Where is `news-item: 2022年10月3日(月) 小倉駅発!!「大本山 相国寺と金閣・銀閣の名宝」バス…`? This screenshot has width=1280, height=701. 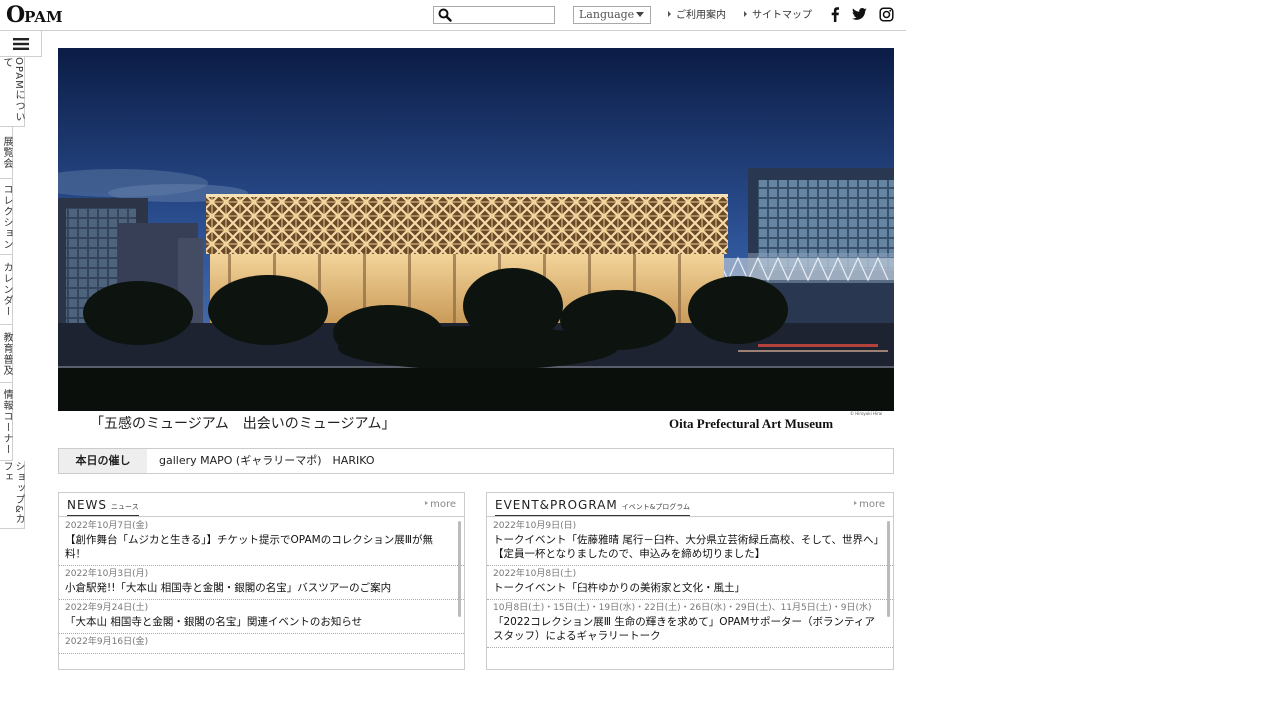 news-item: 2022年10月3日(月) 小倉駅発!!「大本山 相国寺と金閣・銀閣の名宝」バス… is located at coordinates (261, 583).